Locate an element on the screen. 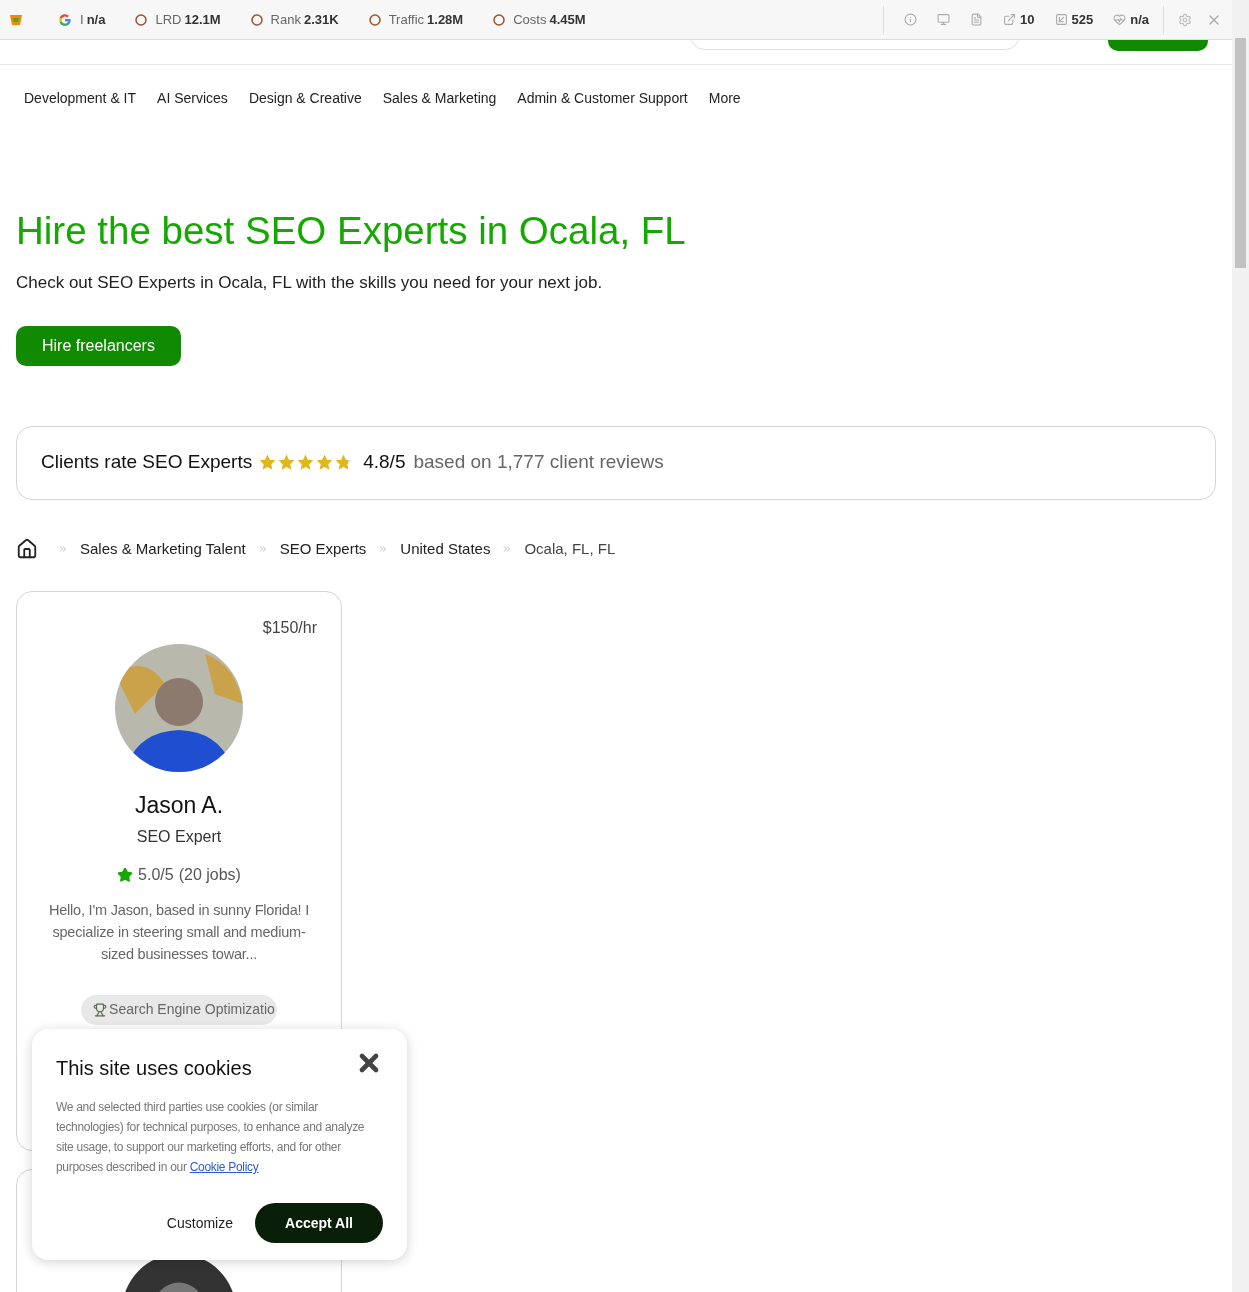  rating-label: Clients rate SEO Experts is located at coordinates (147, 462).